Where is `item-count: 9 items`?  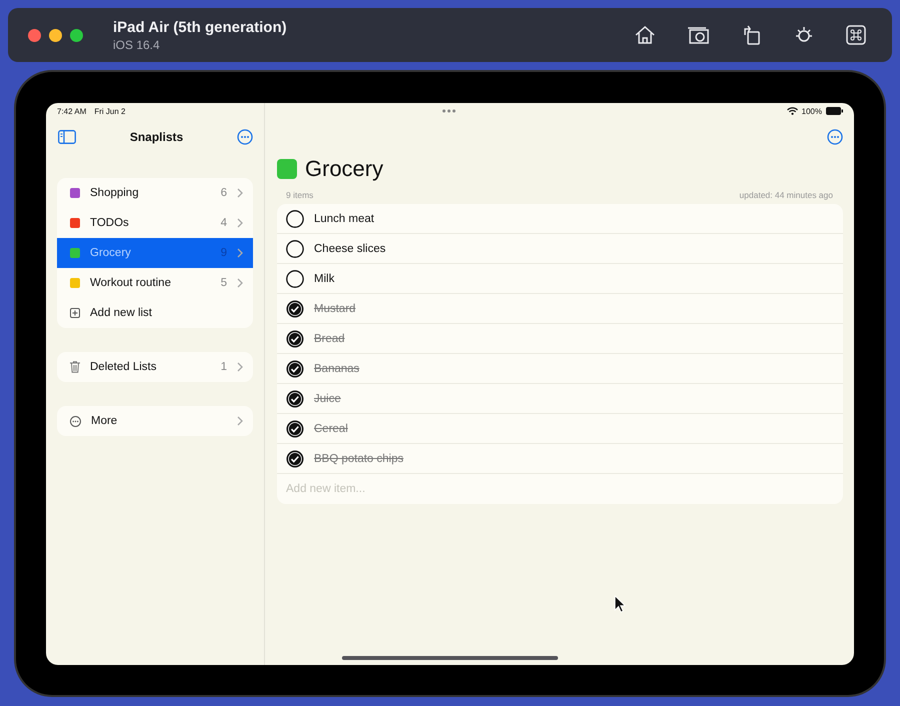
item-count: 9 items is located at coordinates (300, 195).